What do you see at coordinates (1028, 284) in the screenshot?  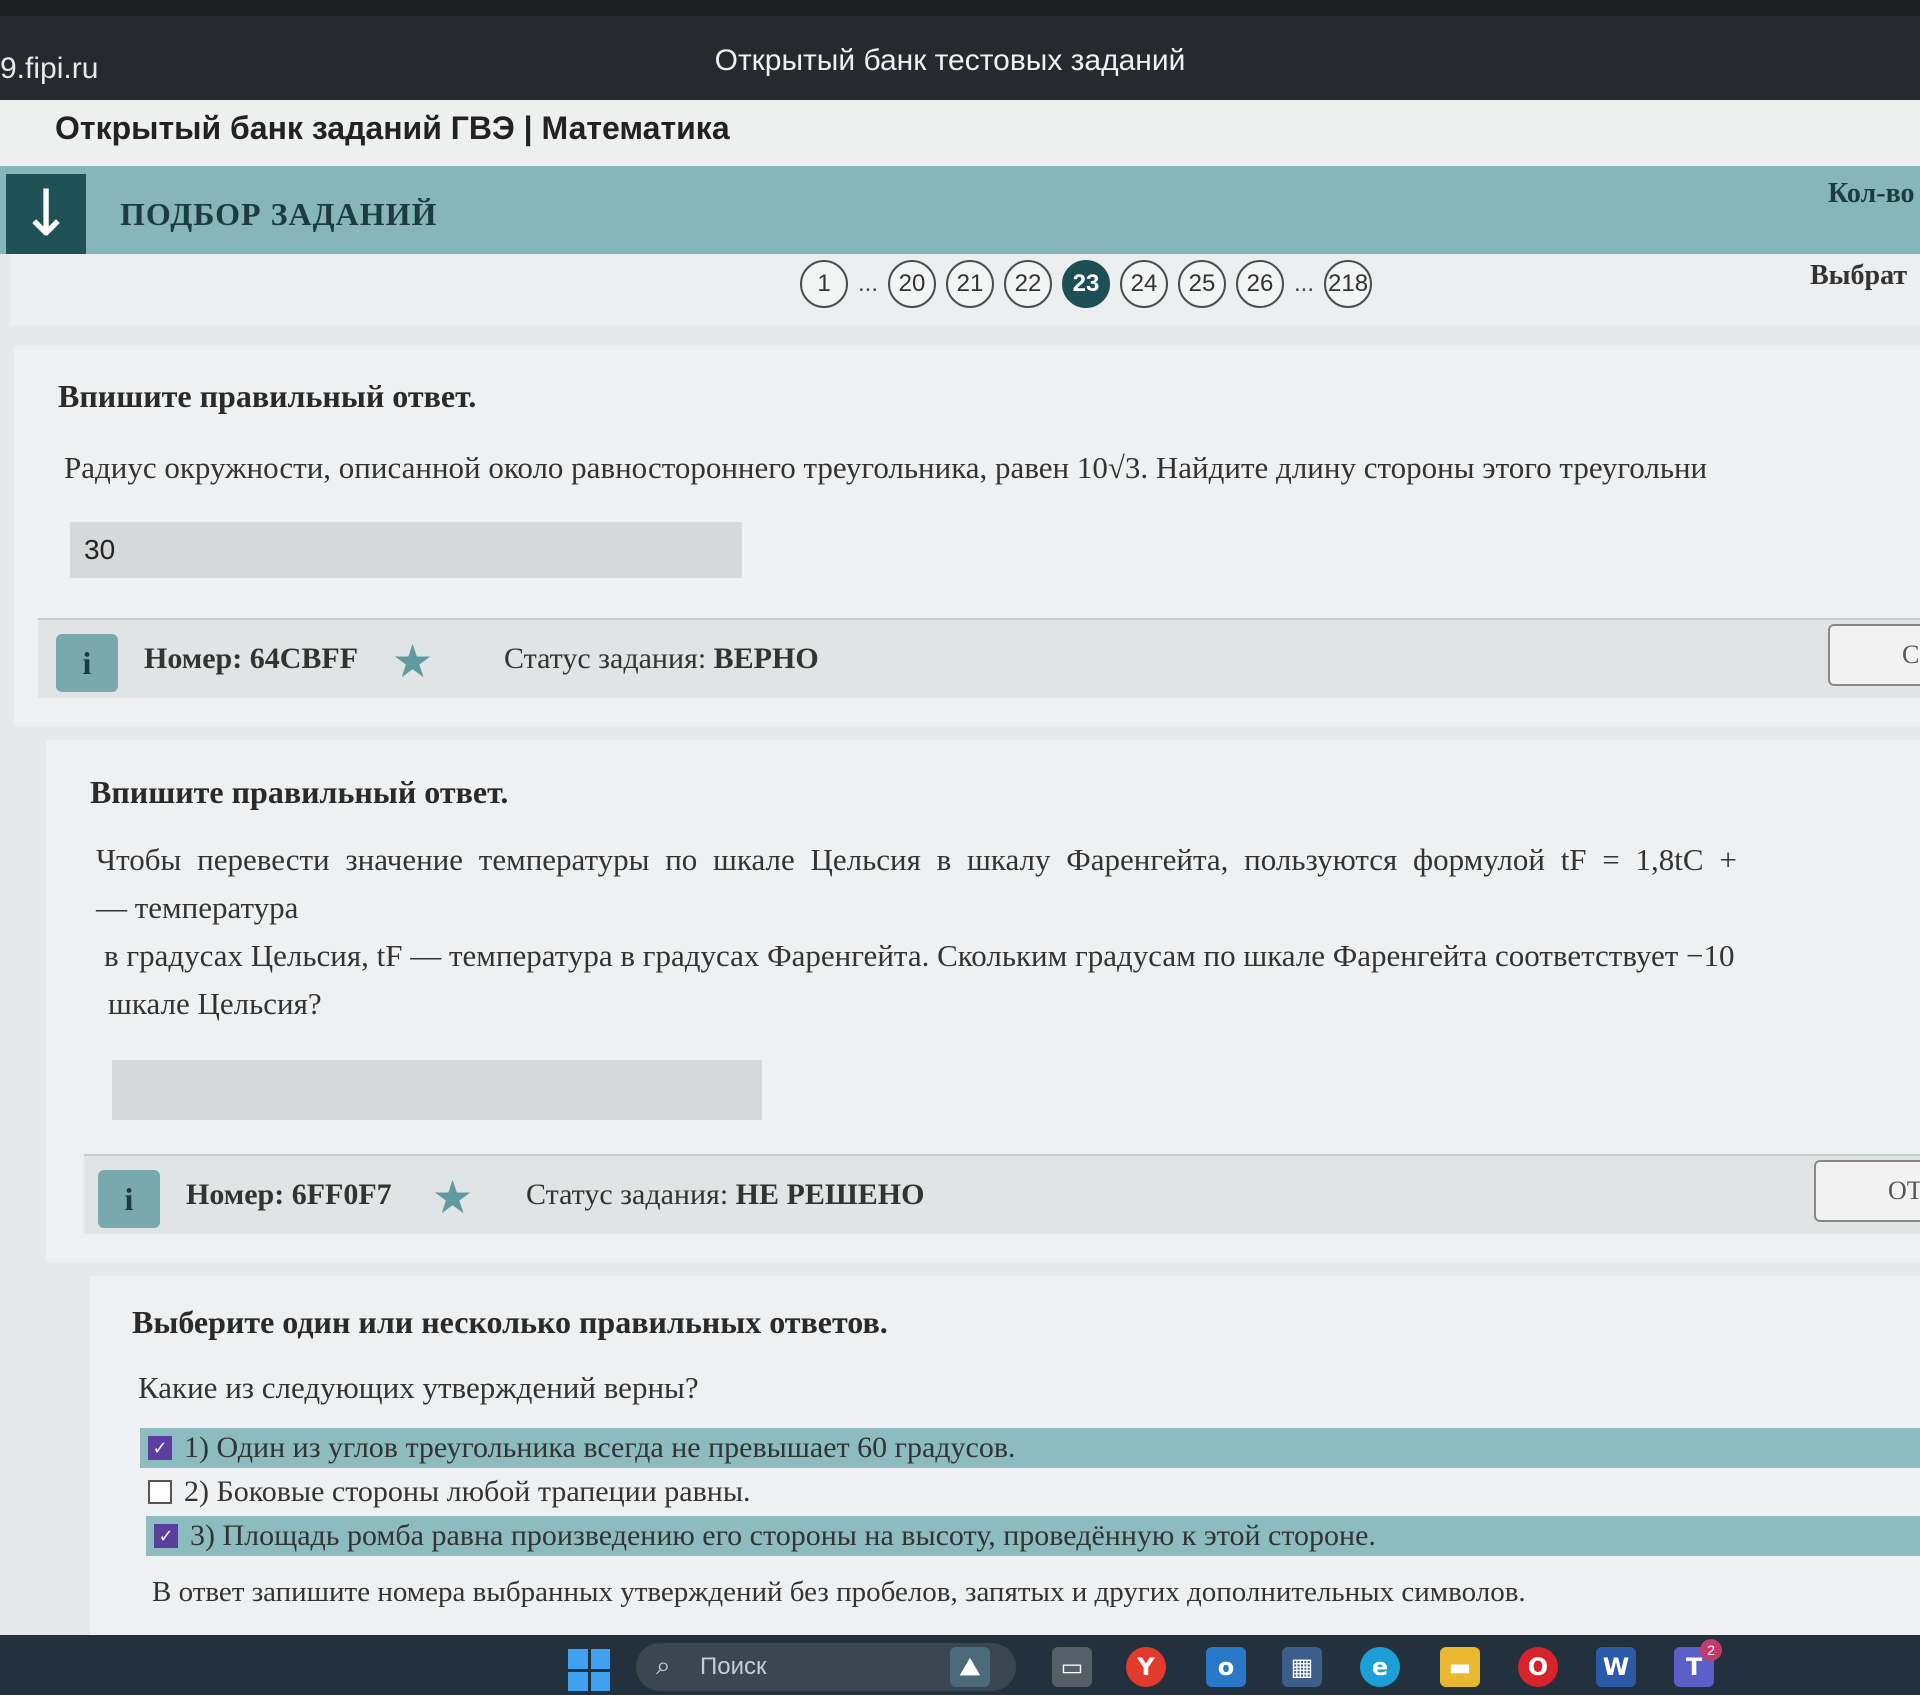 I see `page-button: 22` at bounding box center [1028, 284].